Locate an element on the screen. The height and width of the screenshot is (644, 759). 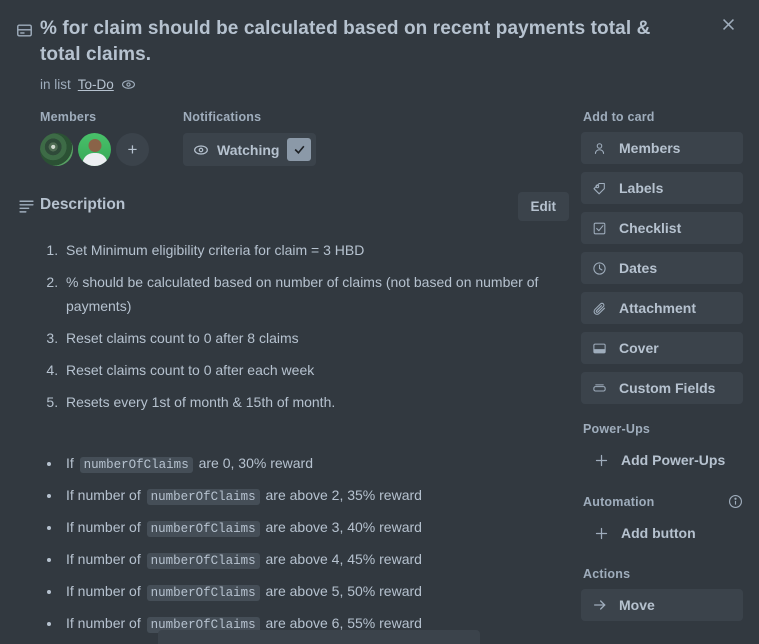
cover-icon is located at coordinates (600, 348).